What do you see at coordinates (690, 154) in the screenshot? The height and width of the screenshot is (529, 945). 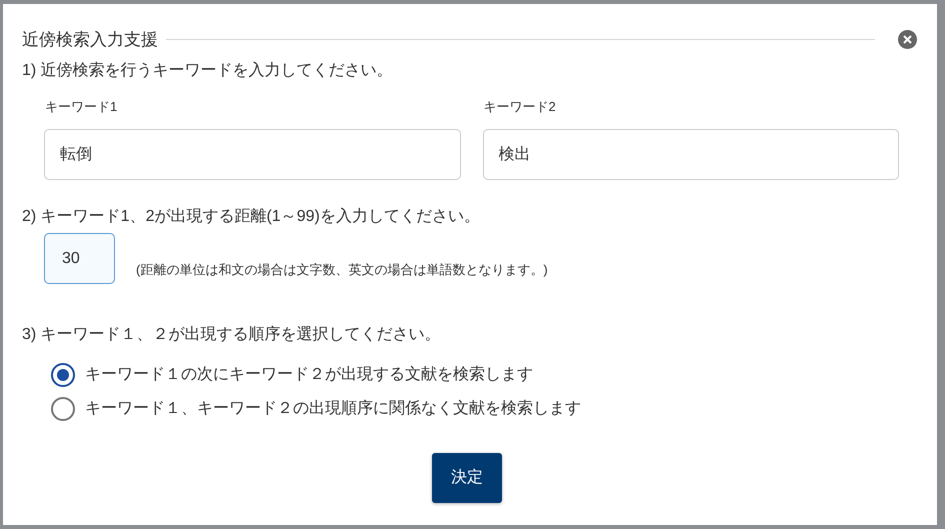 I see `keyword-field: 検出` at bounding box center [690, 154].